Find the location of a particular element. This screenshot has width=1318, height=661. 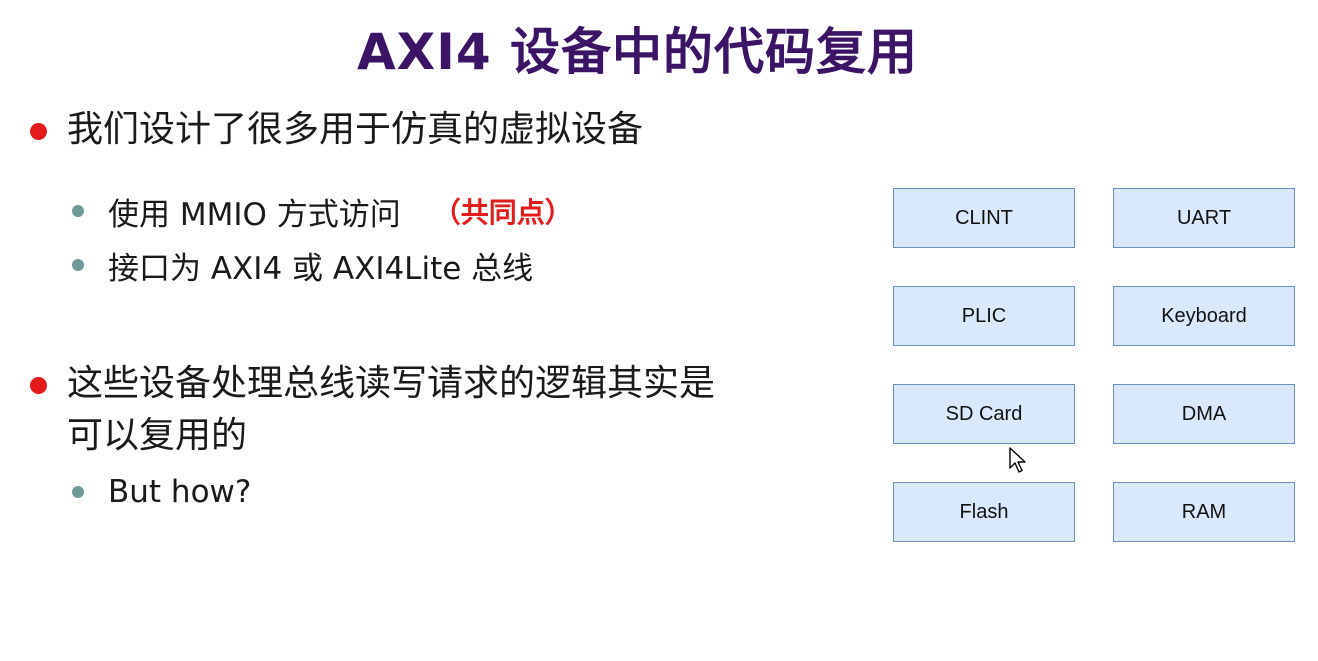

sub-bullet-1-2: 接口为 AXI4 或 AXI4Lite 总线 is located at coordinates (302, 265).